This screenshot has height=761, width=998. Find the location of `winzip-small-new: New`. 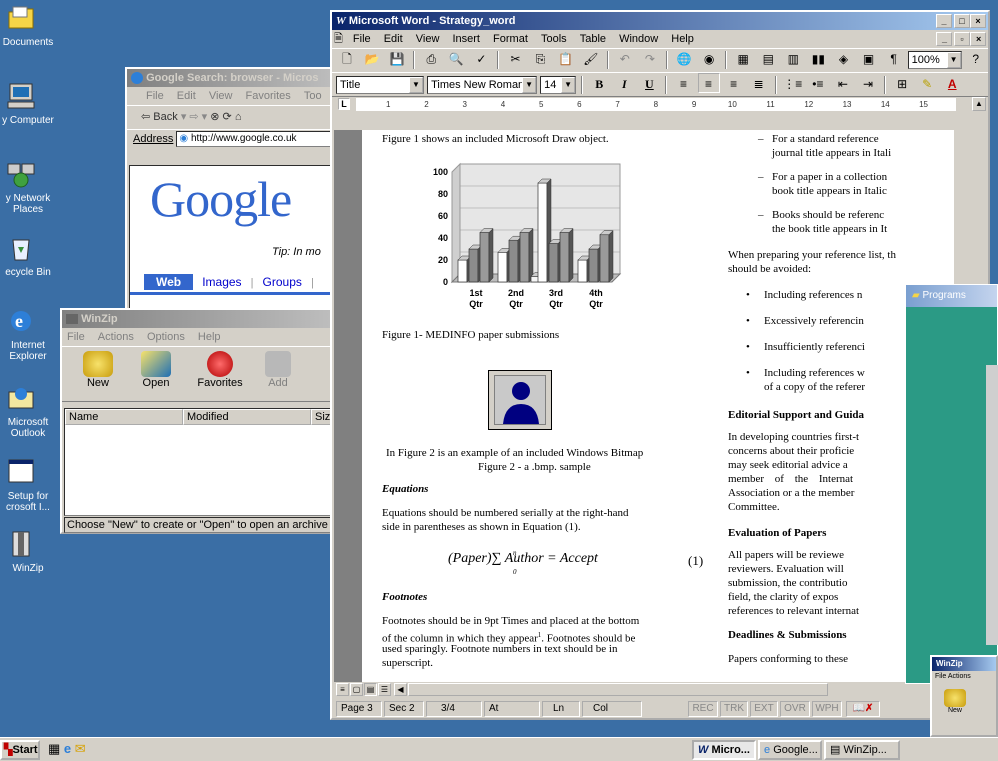

winzip-small-new: New is located at coordinates (955, 701).